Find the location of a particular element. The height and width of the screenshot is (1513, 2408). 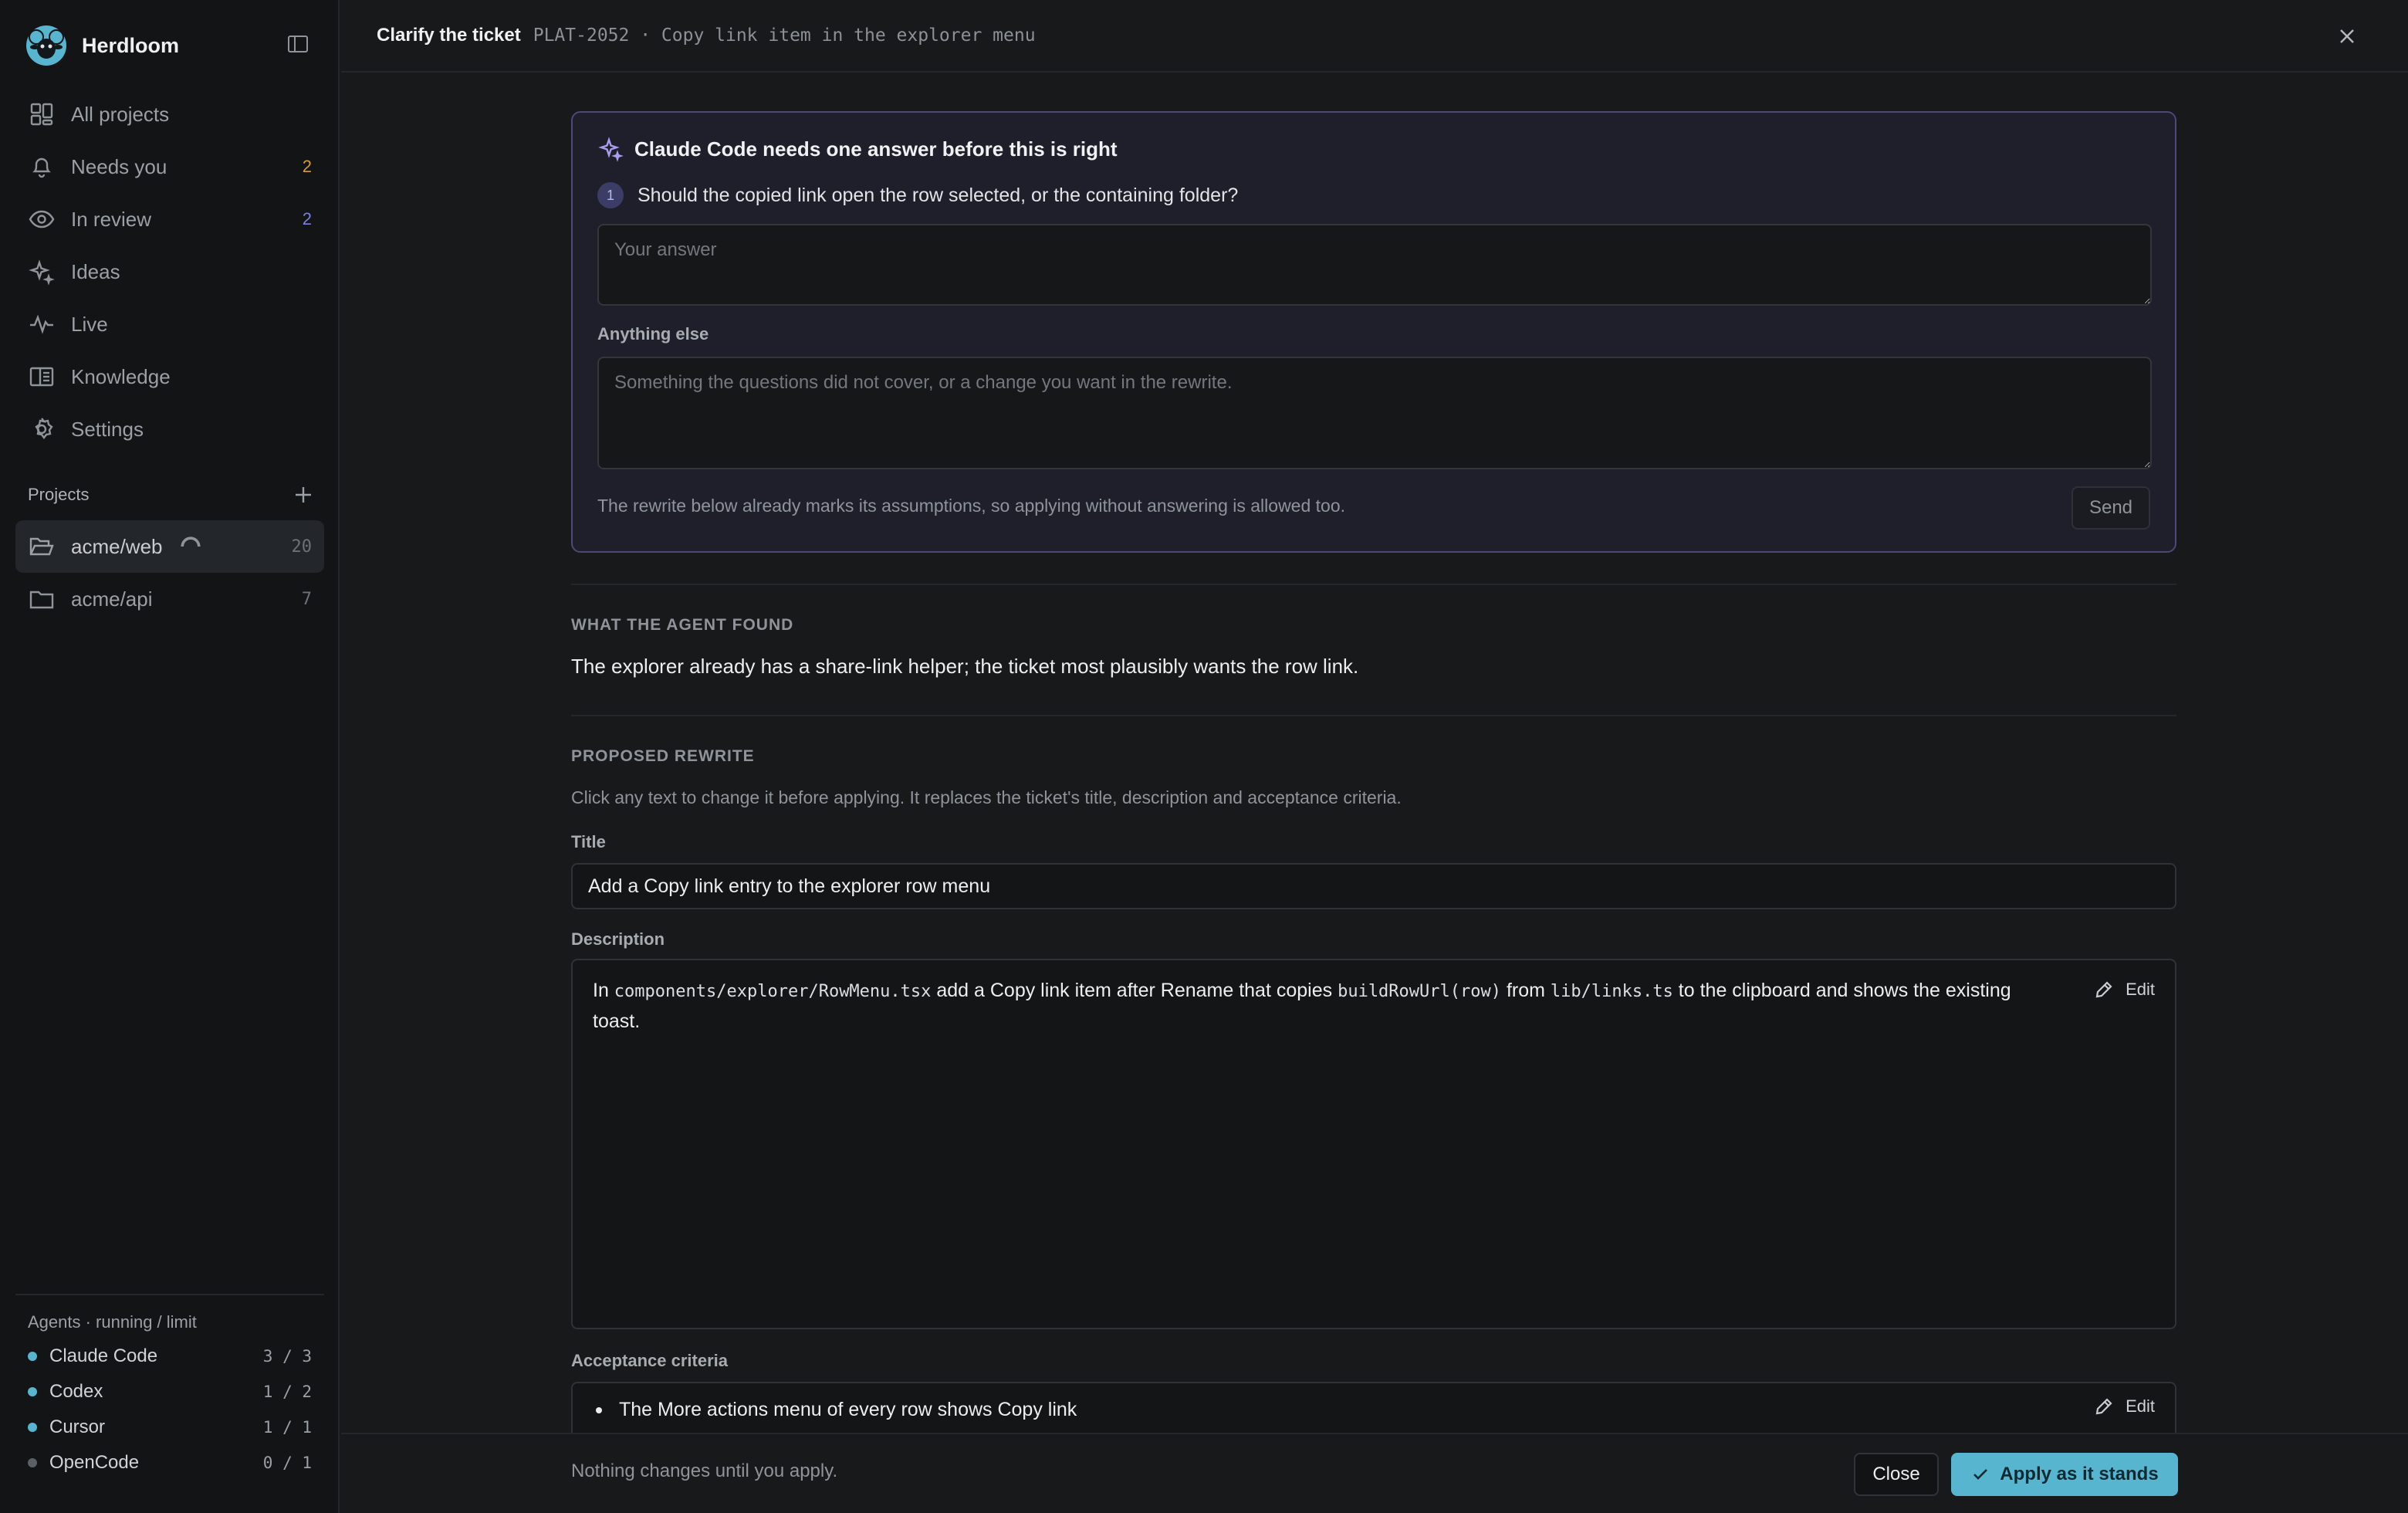

agent-name: Codex is located at coordinates (76, 1391).